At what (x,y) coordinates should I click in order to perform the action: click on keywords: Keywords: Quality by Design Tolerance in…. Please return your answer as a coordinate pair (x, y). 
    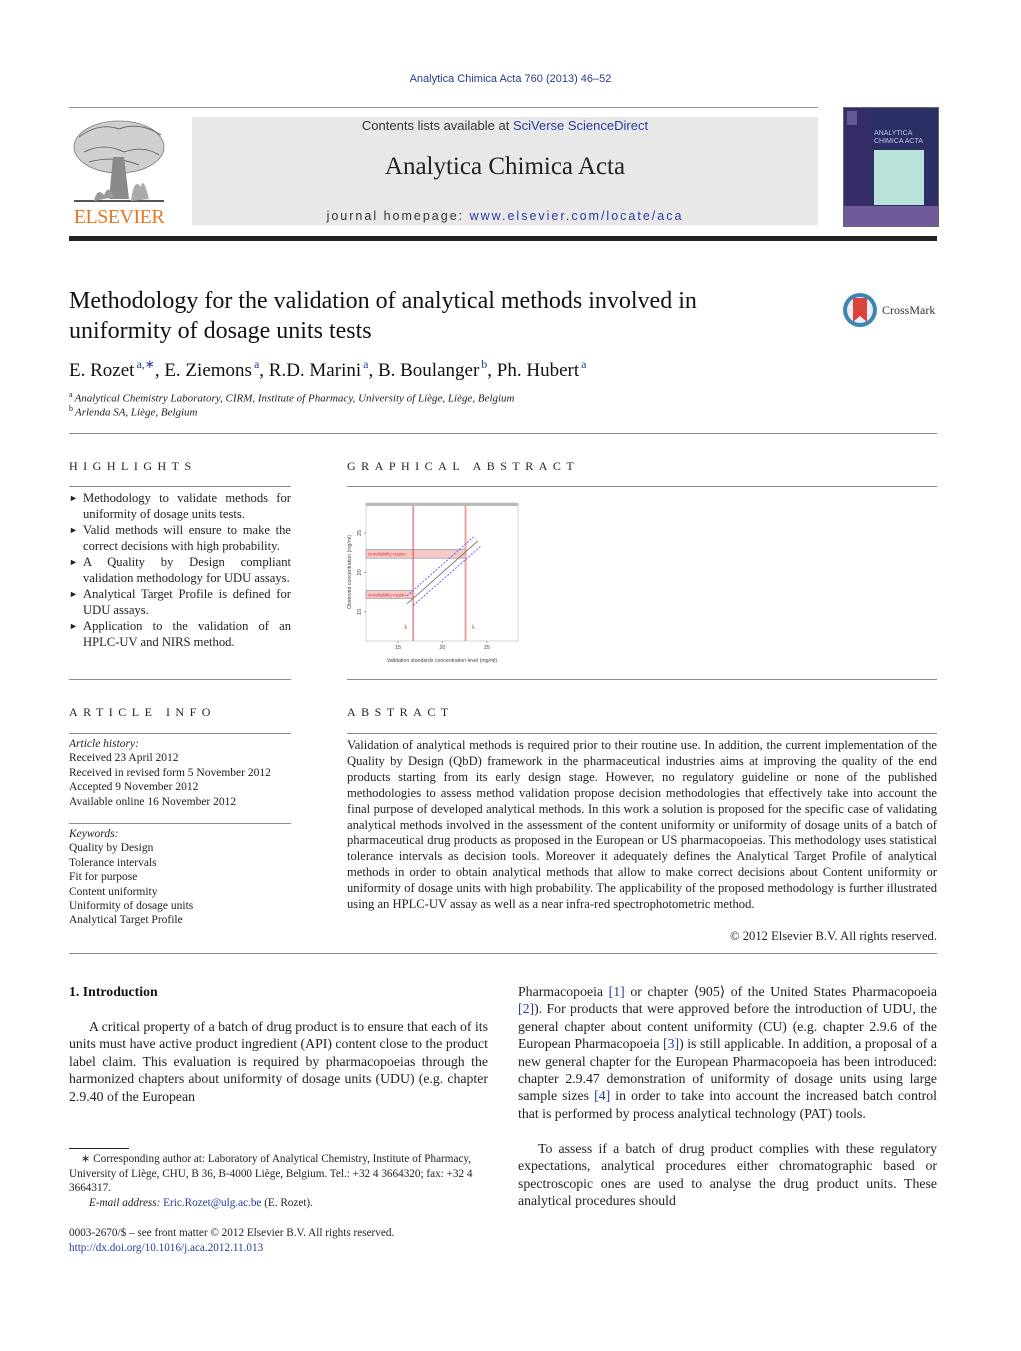
    Looking at the image, I should click on (180, 877).